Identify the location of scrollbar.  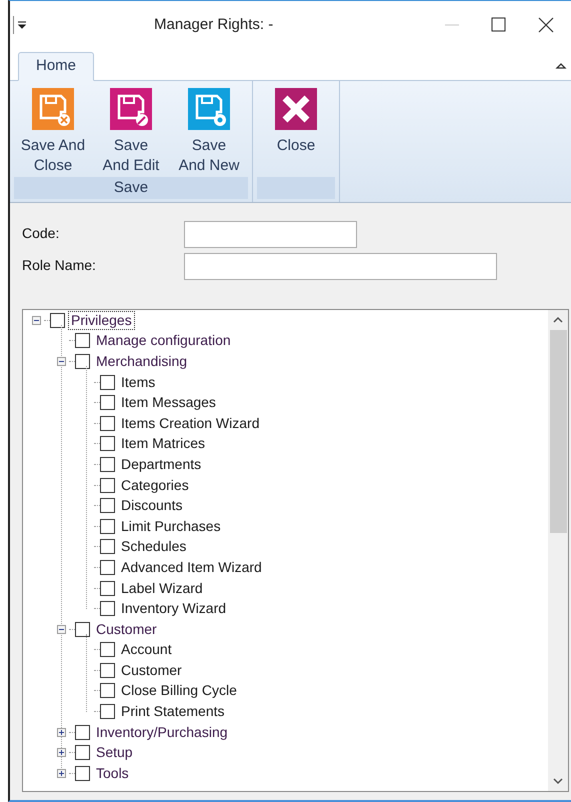
(558, 550).